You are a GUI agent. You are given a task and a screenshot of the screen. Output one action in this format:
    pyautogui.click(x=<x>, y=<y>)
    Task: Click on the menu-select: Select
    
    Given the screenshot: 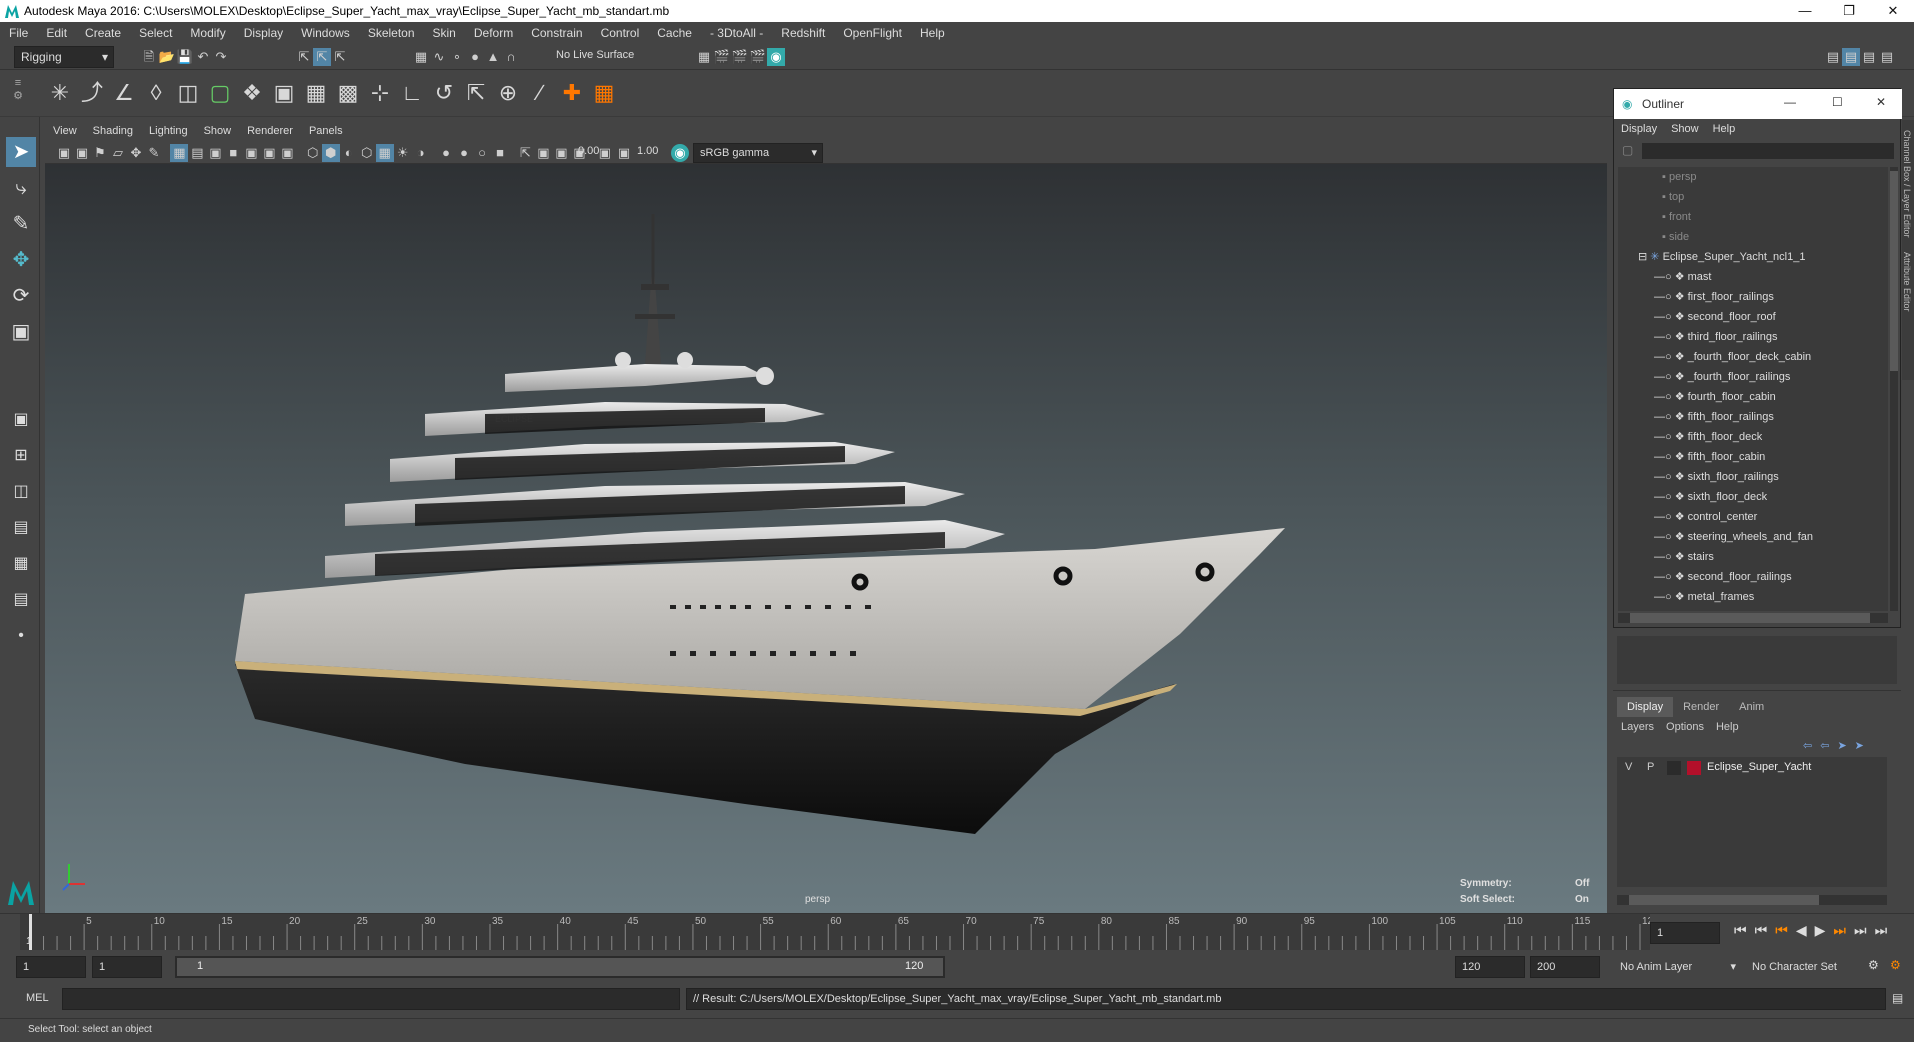 What is the action you would take?
    pyautogui.click(x=155, y=33)
    